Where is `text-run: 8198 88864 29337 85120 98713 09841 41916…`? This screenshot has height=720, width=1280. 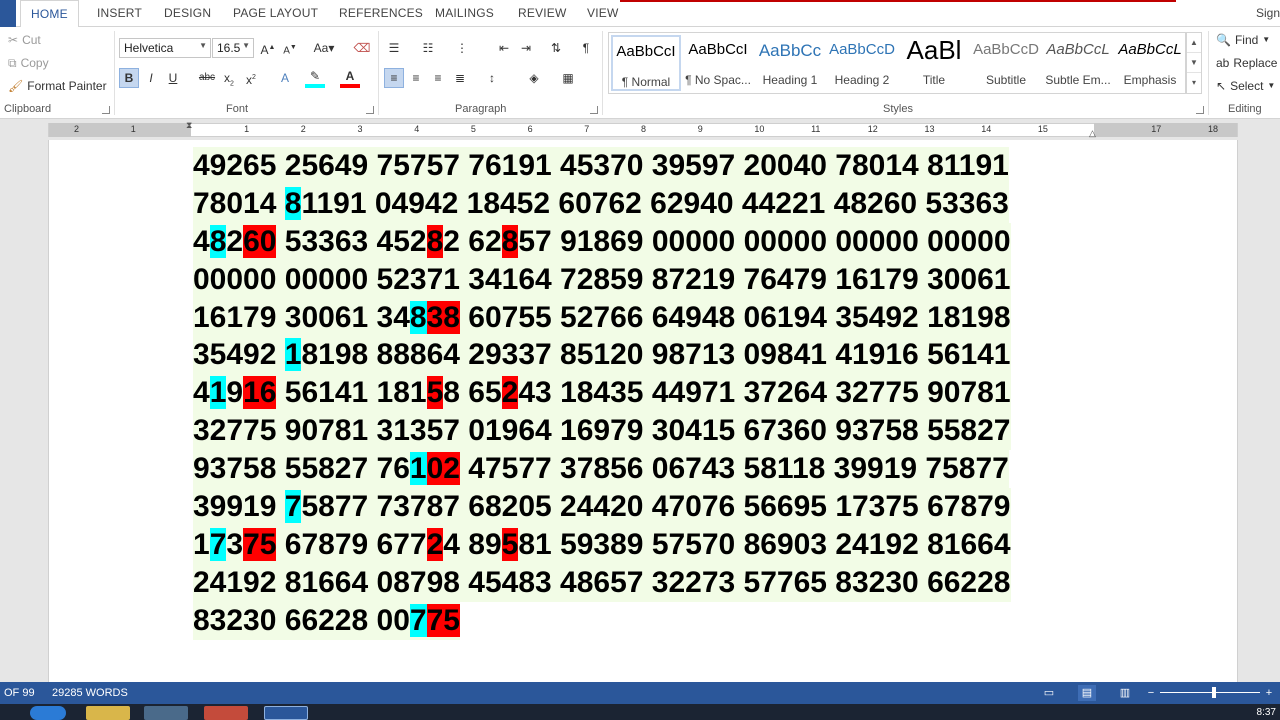 text-run: 8198 88864 29337 85120 98713 09841 41916… is located at coordinates (655, 354).